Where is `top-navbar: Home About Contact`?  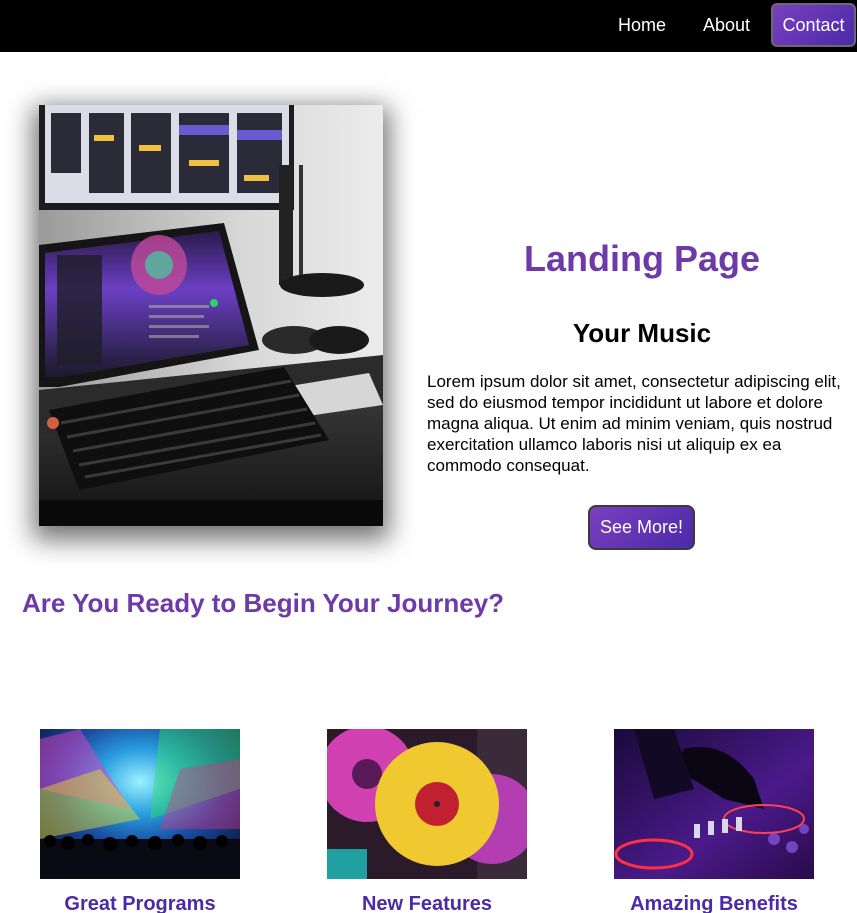 top-navbar: Home About Contact is located at coordinates (428, 26).